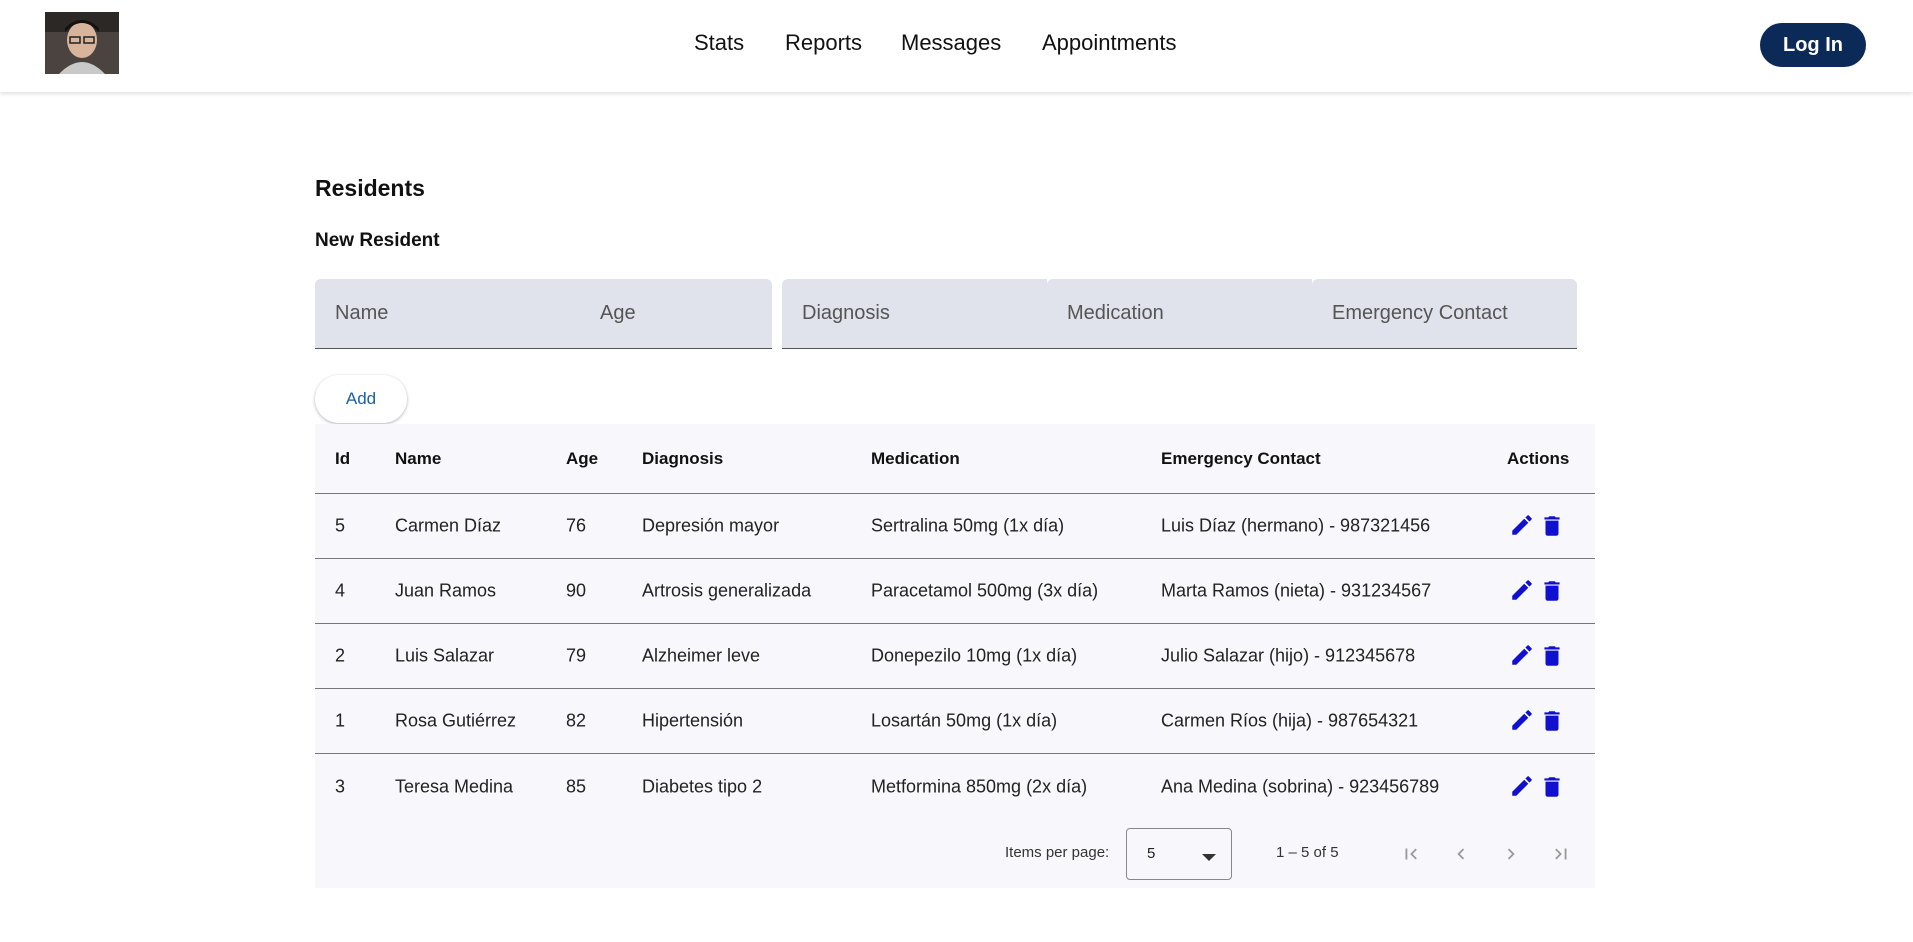  I want to click on contact-cell: Julio Salazar (hijo) - 912345678, so click(1288, 655).